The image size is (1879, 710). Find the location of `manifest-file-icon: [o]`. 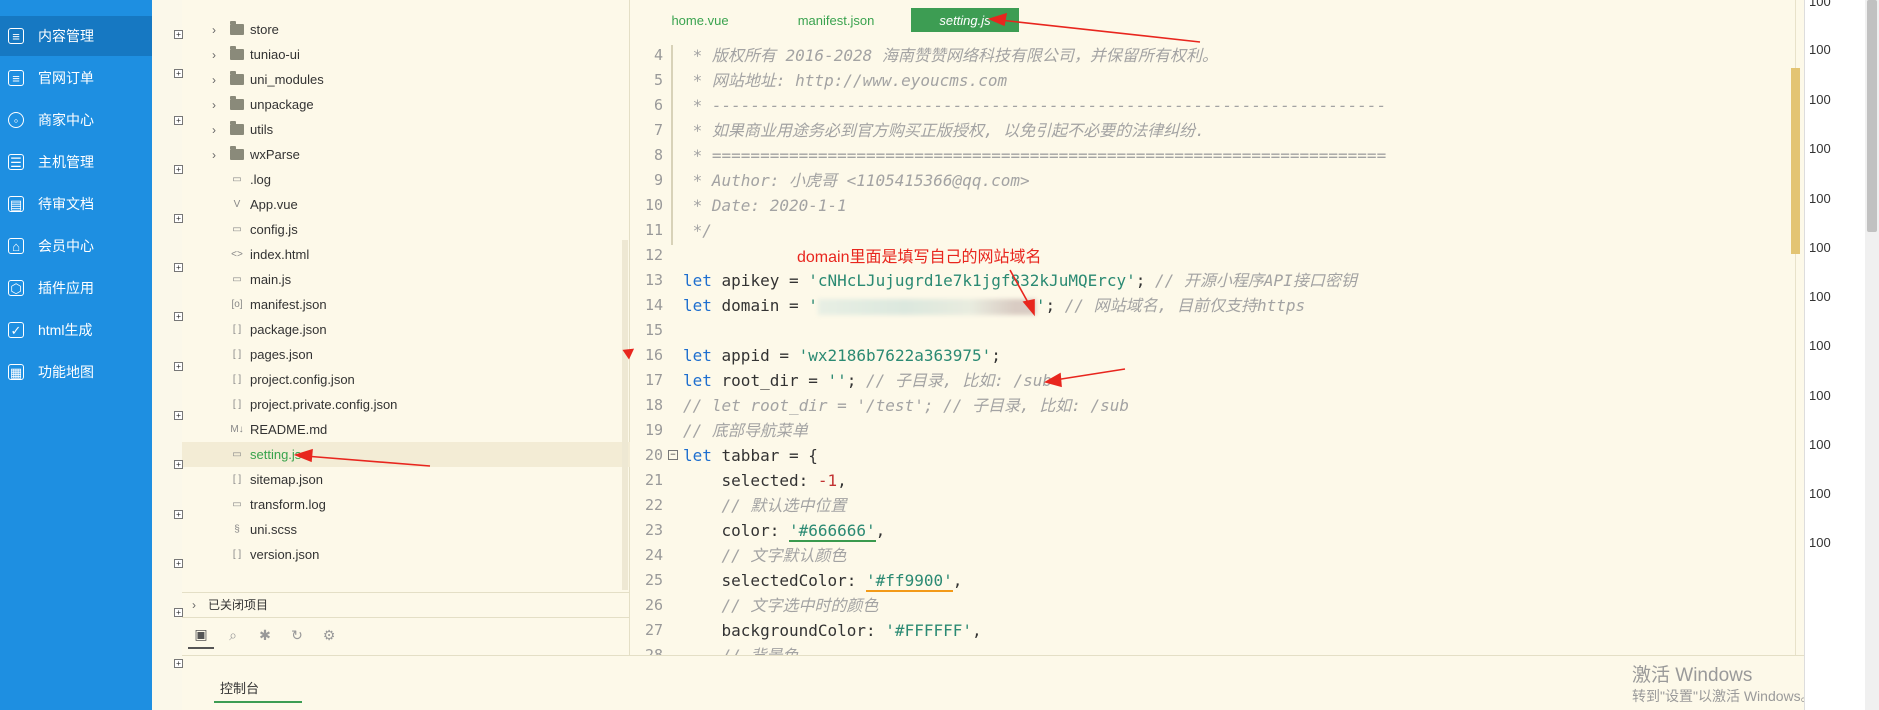

manifest-file-icon: [o] is located at coordinates (237, 304).